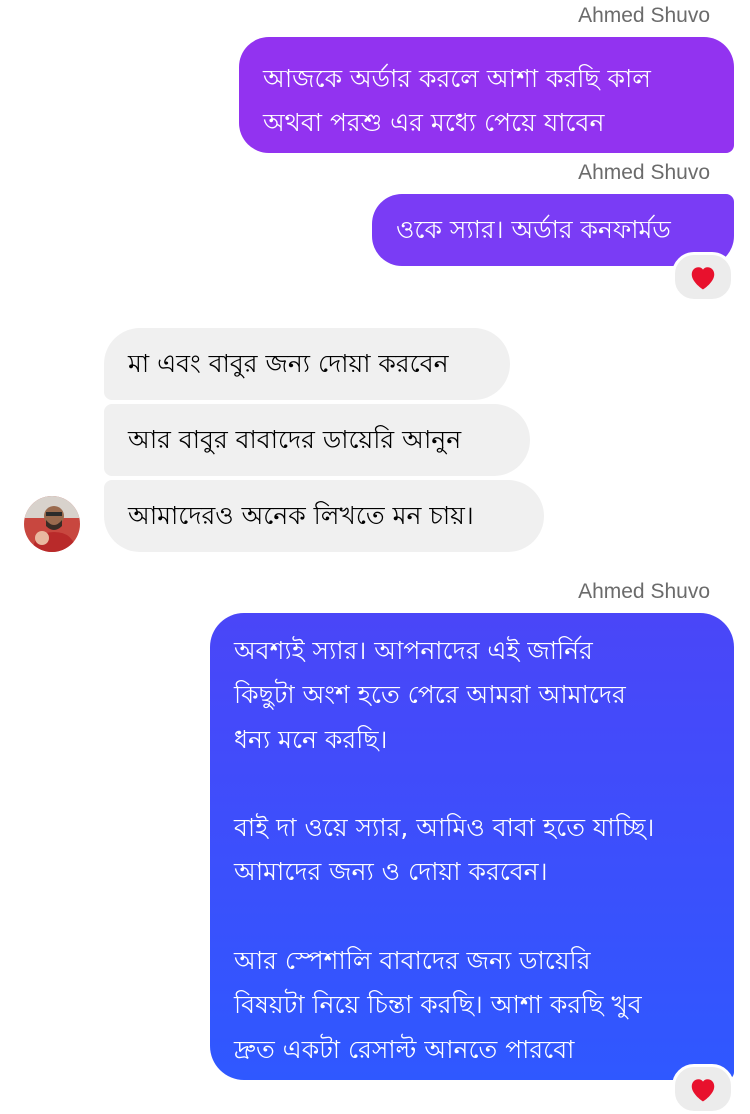  What do you see at coordinates (324, 516) in the screenshot?
I see `incoming-message: আমাদেরও অনেক লিখতে মন চায়।` at bounding box center [324, 516].